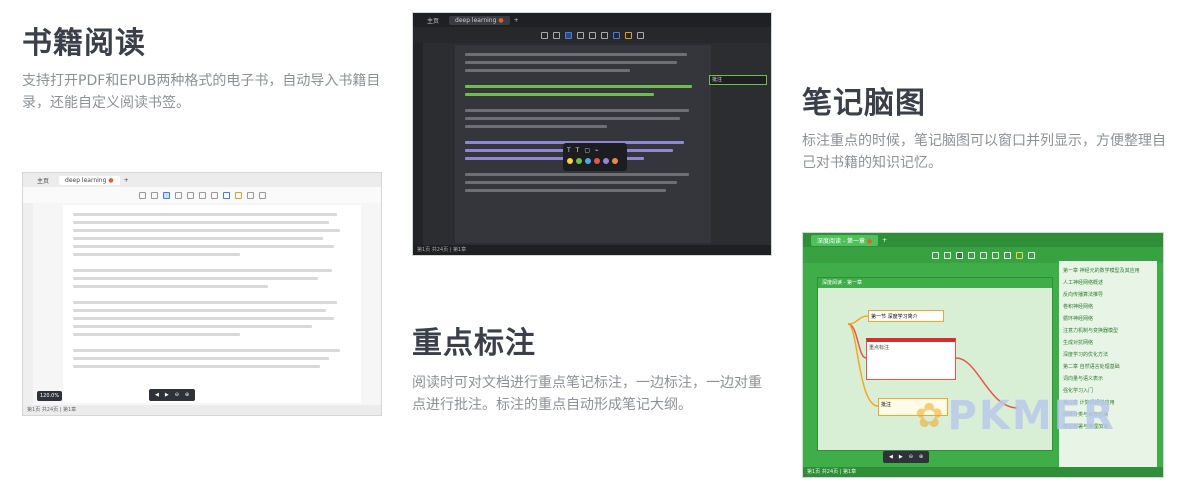  Describe the element at coordinates (1108, 295) in the screenshot. I see `outline-item: 反向传播算法推导` at that location.